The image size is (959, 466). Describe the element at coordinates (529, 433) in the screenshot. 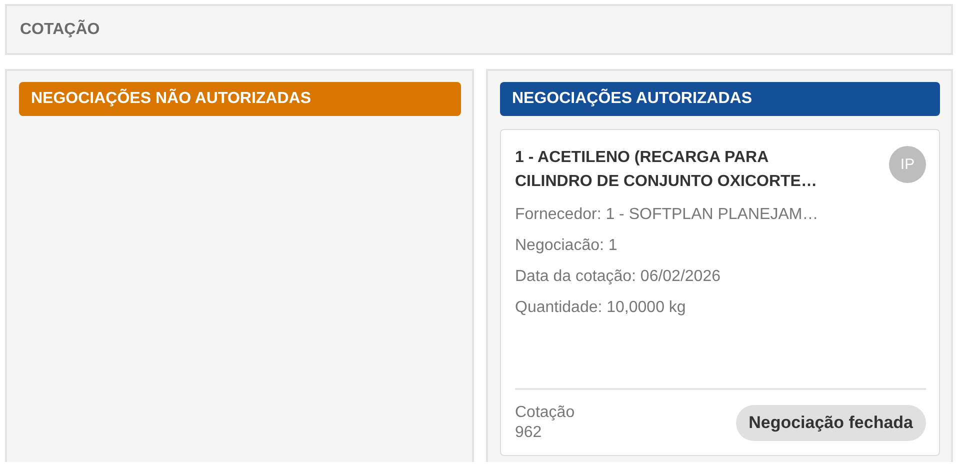

I see `footer-value: 962` at that location.